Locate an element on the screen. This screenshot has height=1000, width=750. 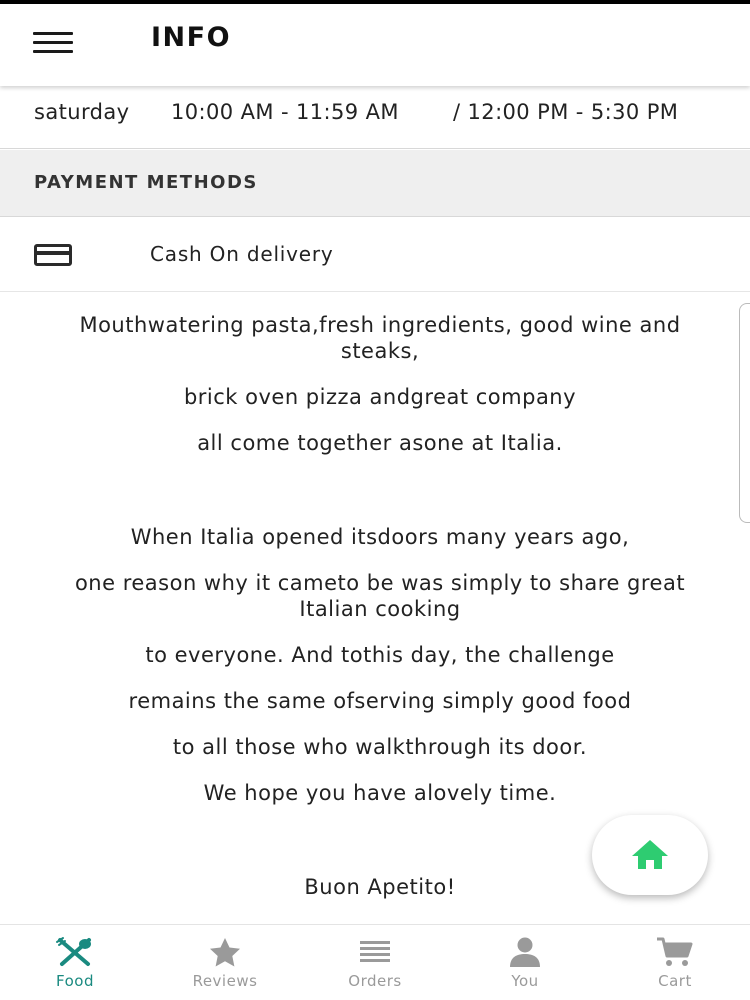
nav-item-food: Food is located at coordinates (75, 962).